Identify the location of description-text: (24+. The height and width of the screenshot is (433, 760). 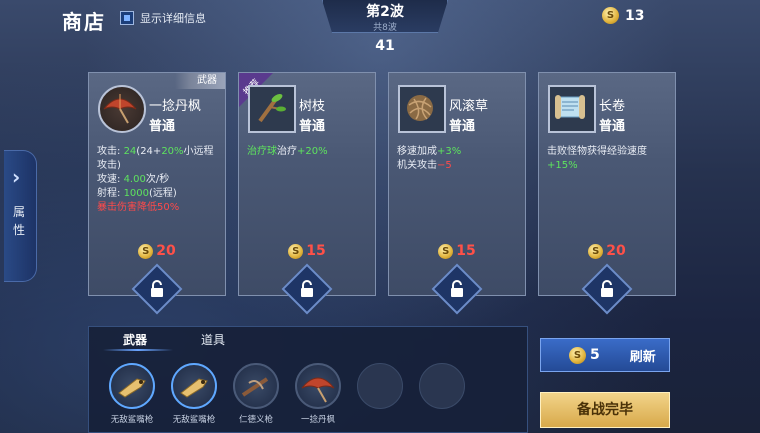
(149, 151).